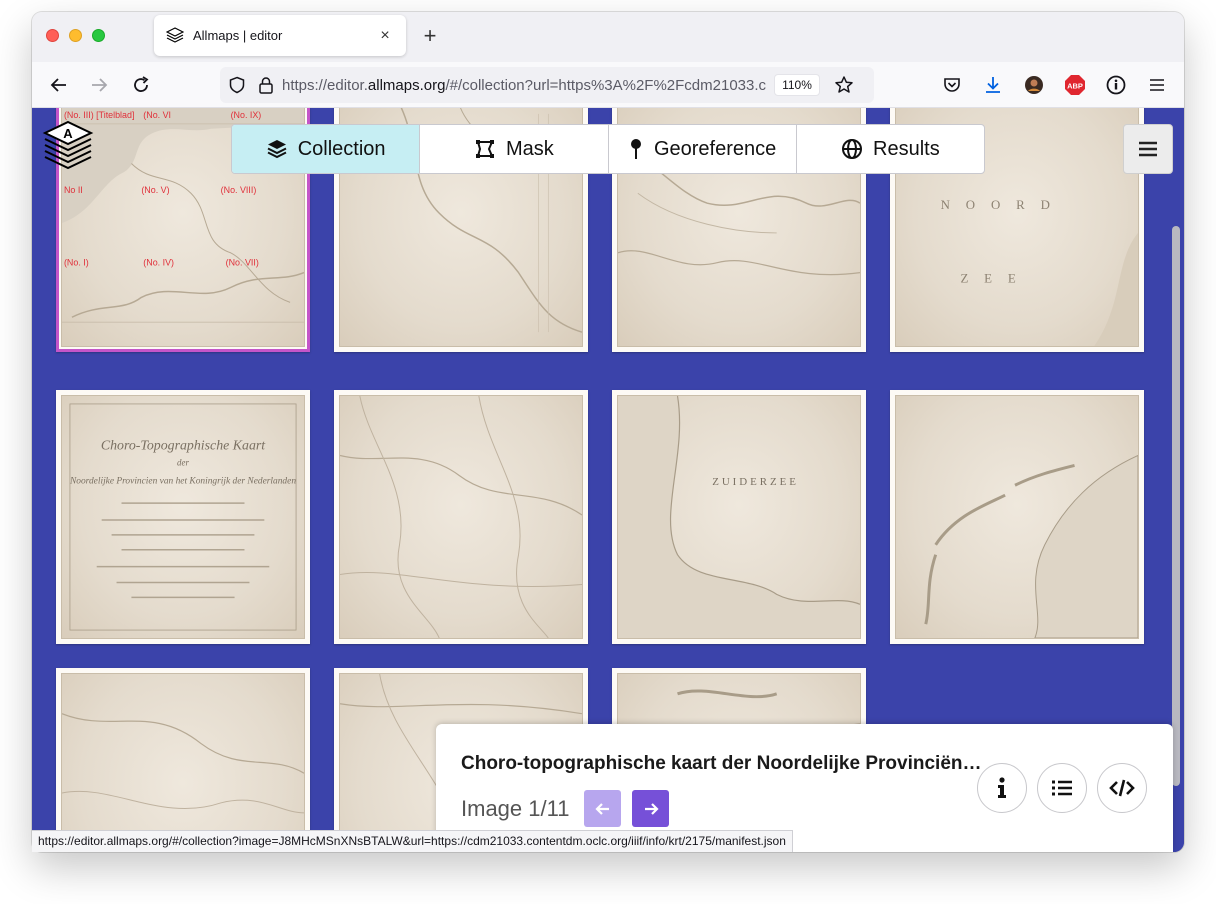  I want to click on app-navigation: Collection Mask Georeference Results, so click(608, 149).